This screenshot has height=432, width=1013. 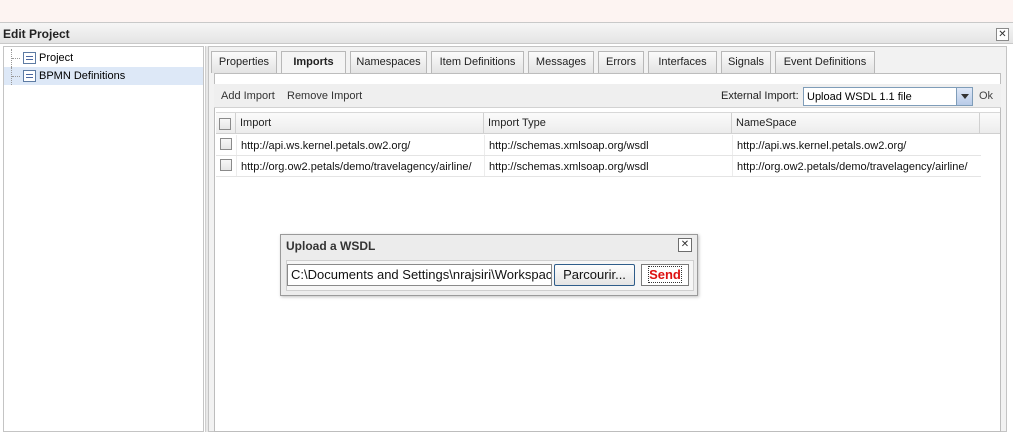 I want to click on chevron-down-icon, so click(x=964, y=96).